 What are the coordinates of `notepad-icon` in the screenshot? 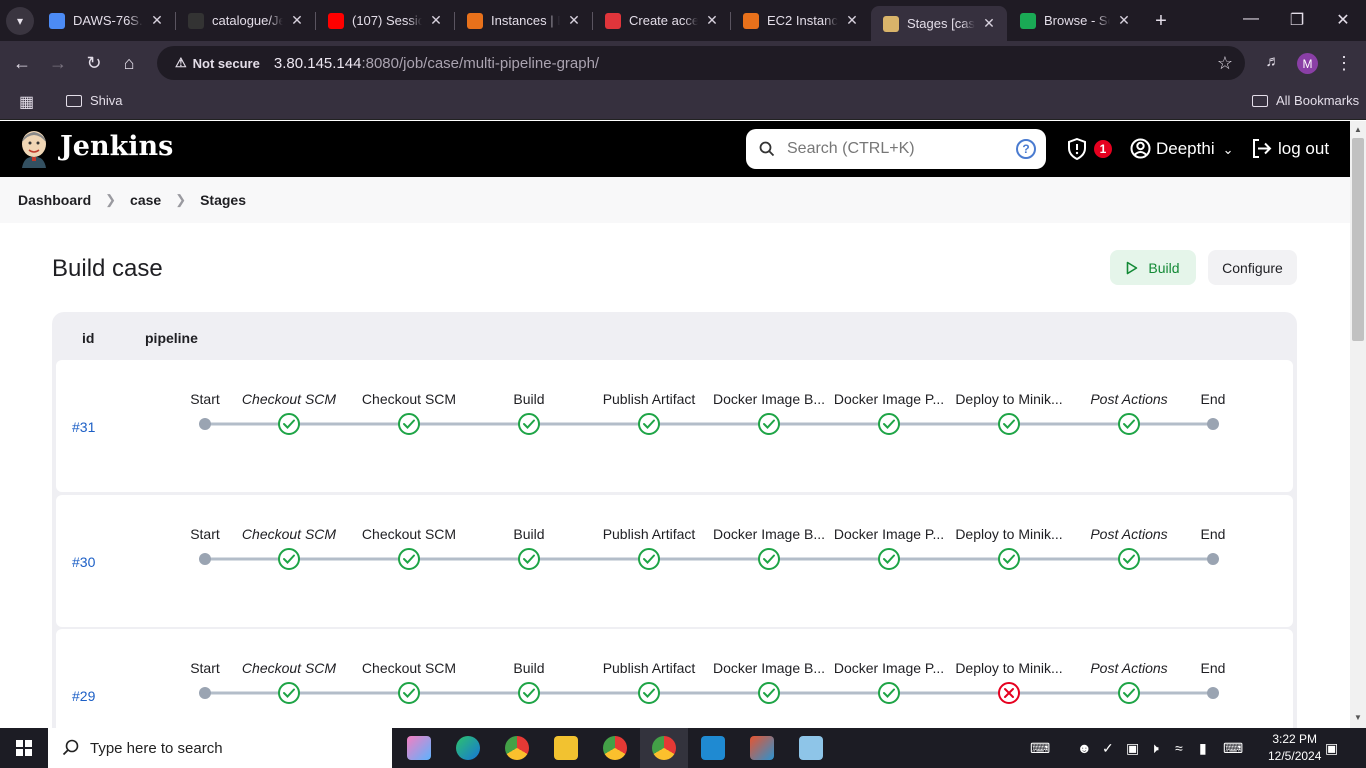 It's located at (811, 748).